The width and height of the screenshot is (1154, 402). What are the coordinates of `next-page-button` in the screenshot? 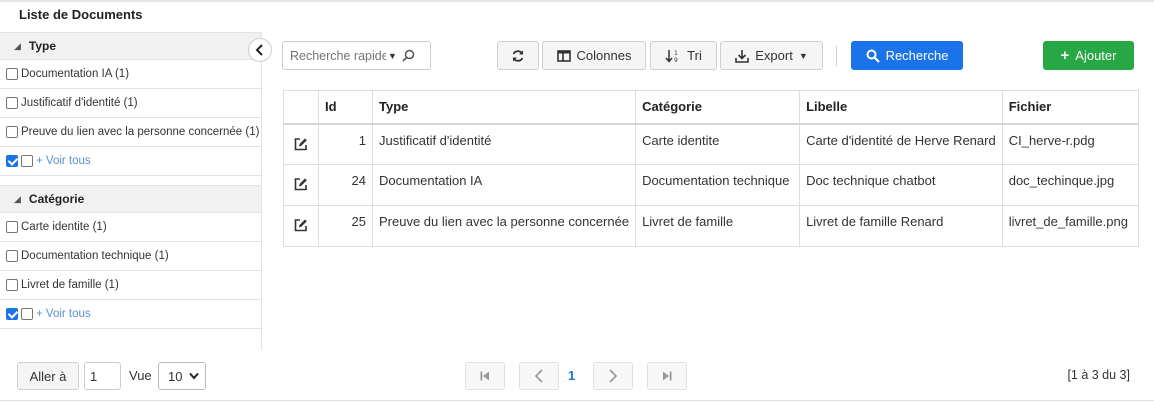 It's located at (613, 376).